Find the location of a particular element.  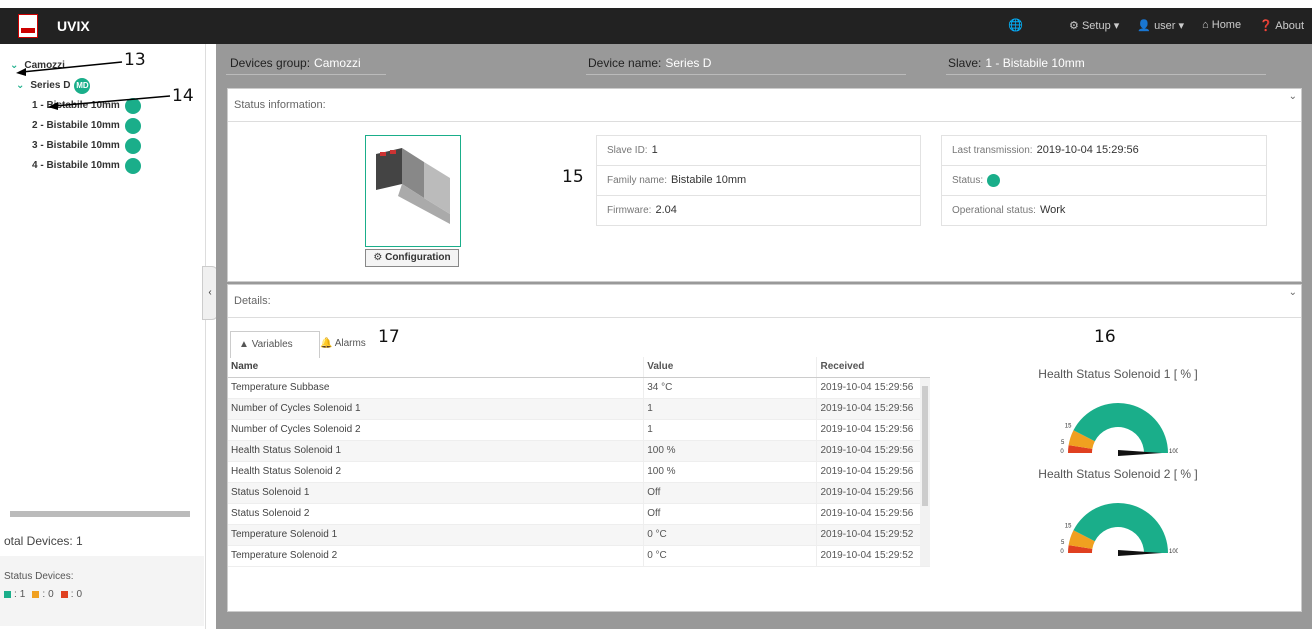

devices-group-info: Devices group: Camozzi is located at coordinates (295, 63).